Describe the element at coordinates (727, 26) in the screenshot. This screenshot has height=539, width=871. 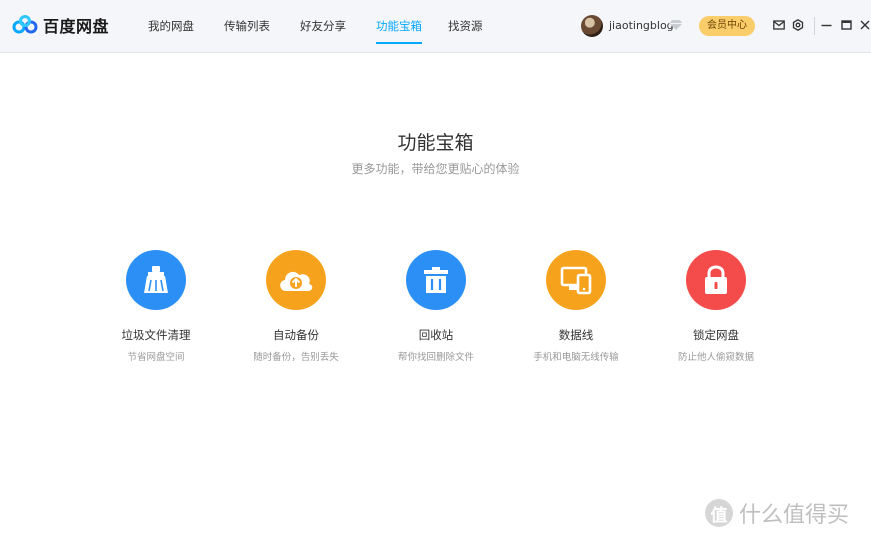
I see `vip-center-button: 会员中心` at that location.